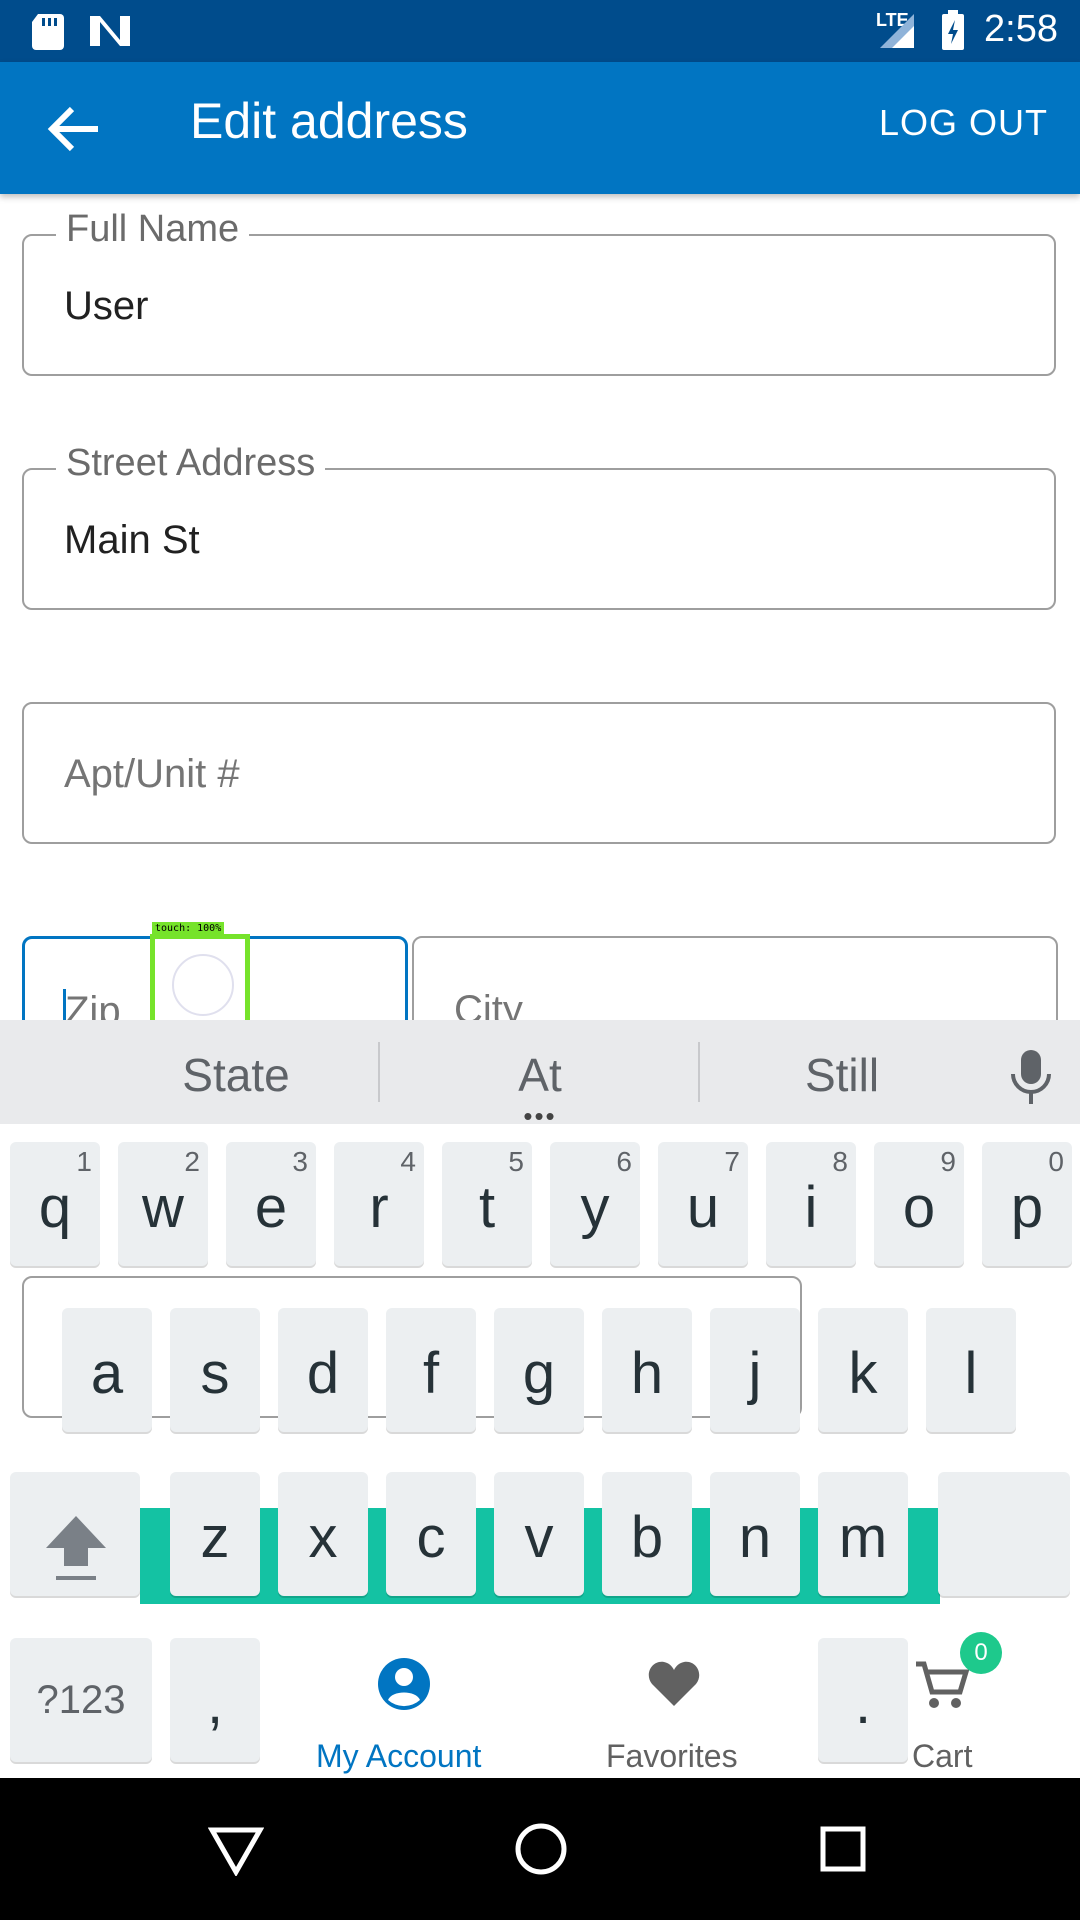 The height and width of the screenshot is (1920, 1080). What do you see at coordinates (203, 985) in the screenshot?
I see `touch-point-circle` at bounding box center [203, 985].